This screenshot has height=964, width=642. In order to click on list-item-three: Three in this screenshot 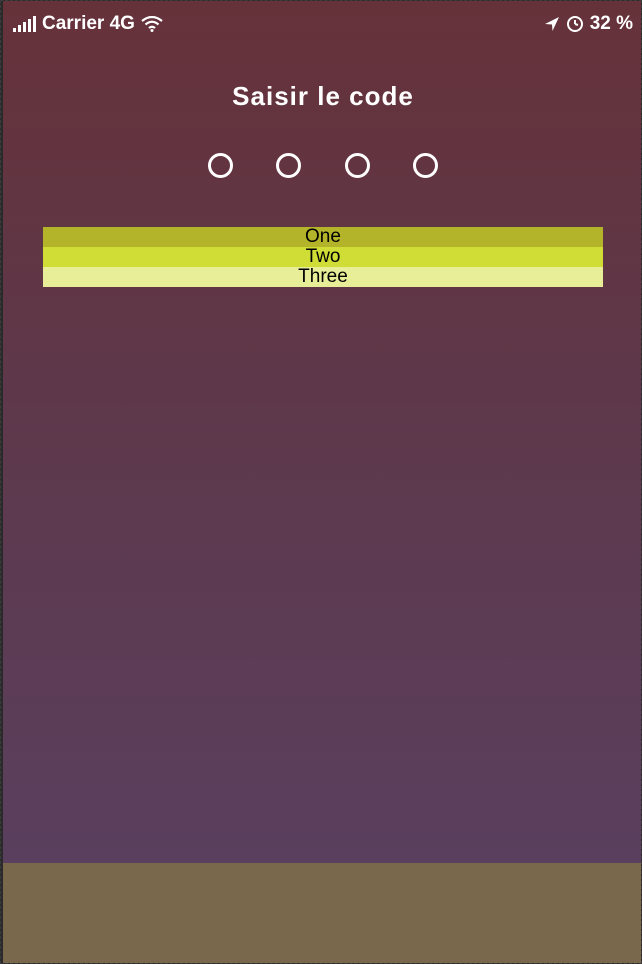, I will do `click(323, 277)`.